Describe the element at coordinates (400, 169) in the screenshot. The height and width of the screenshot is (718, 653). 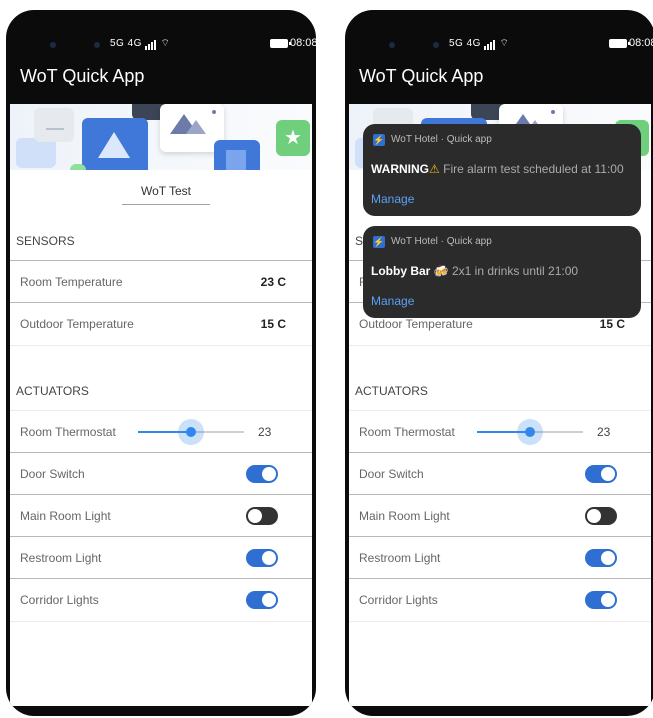
I see `notification-title: WARNING` at that location.